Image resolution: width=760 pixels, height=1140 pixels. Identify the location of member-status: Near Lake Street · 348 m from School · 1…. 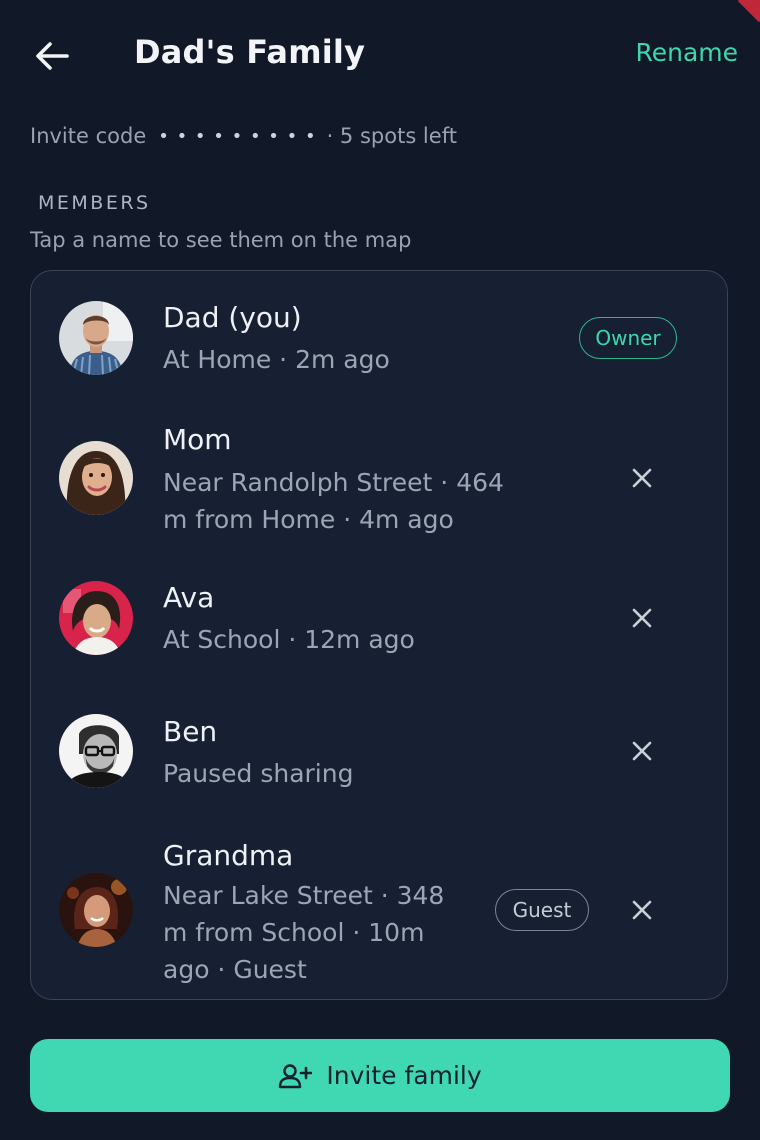
(304, 932).